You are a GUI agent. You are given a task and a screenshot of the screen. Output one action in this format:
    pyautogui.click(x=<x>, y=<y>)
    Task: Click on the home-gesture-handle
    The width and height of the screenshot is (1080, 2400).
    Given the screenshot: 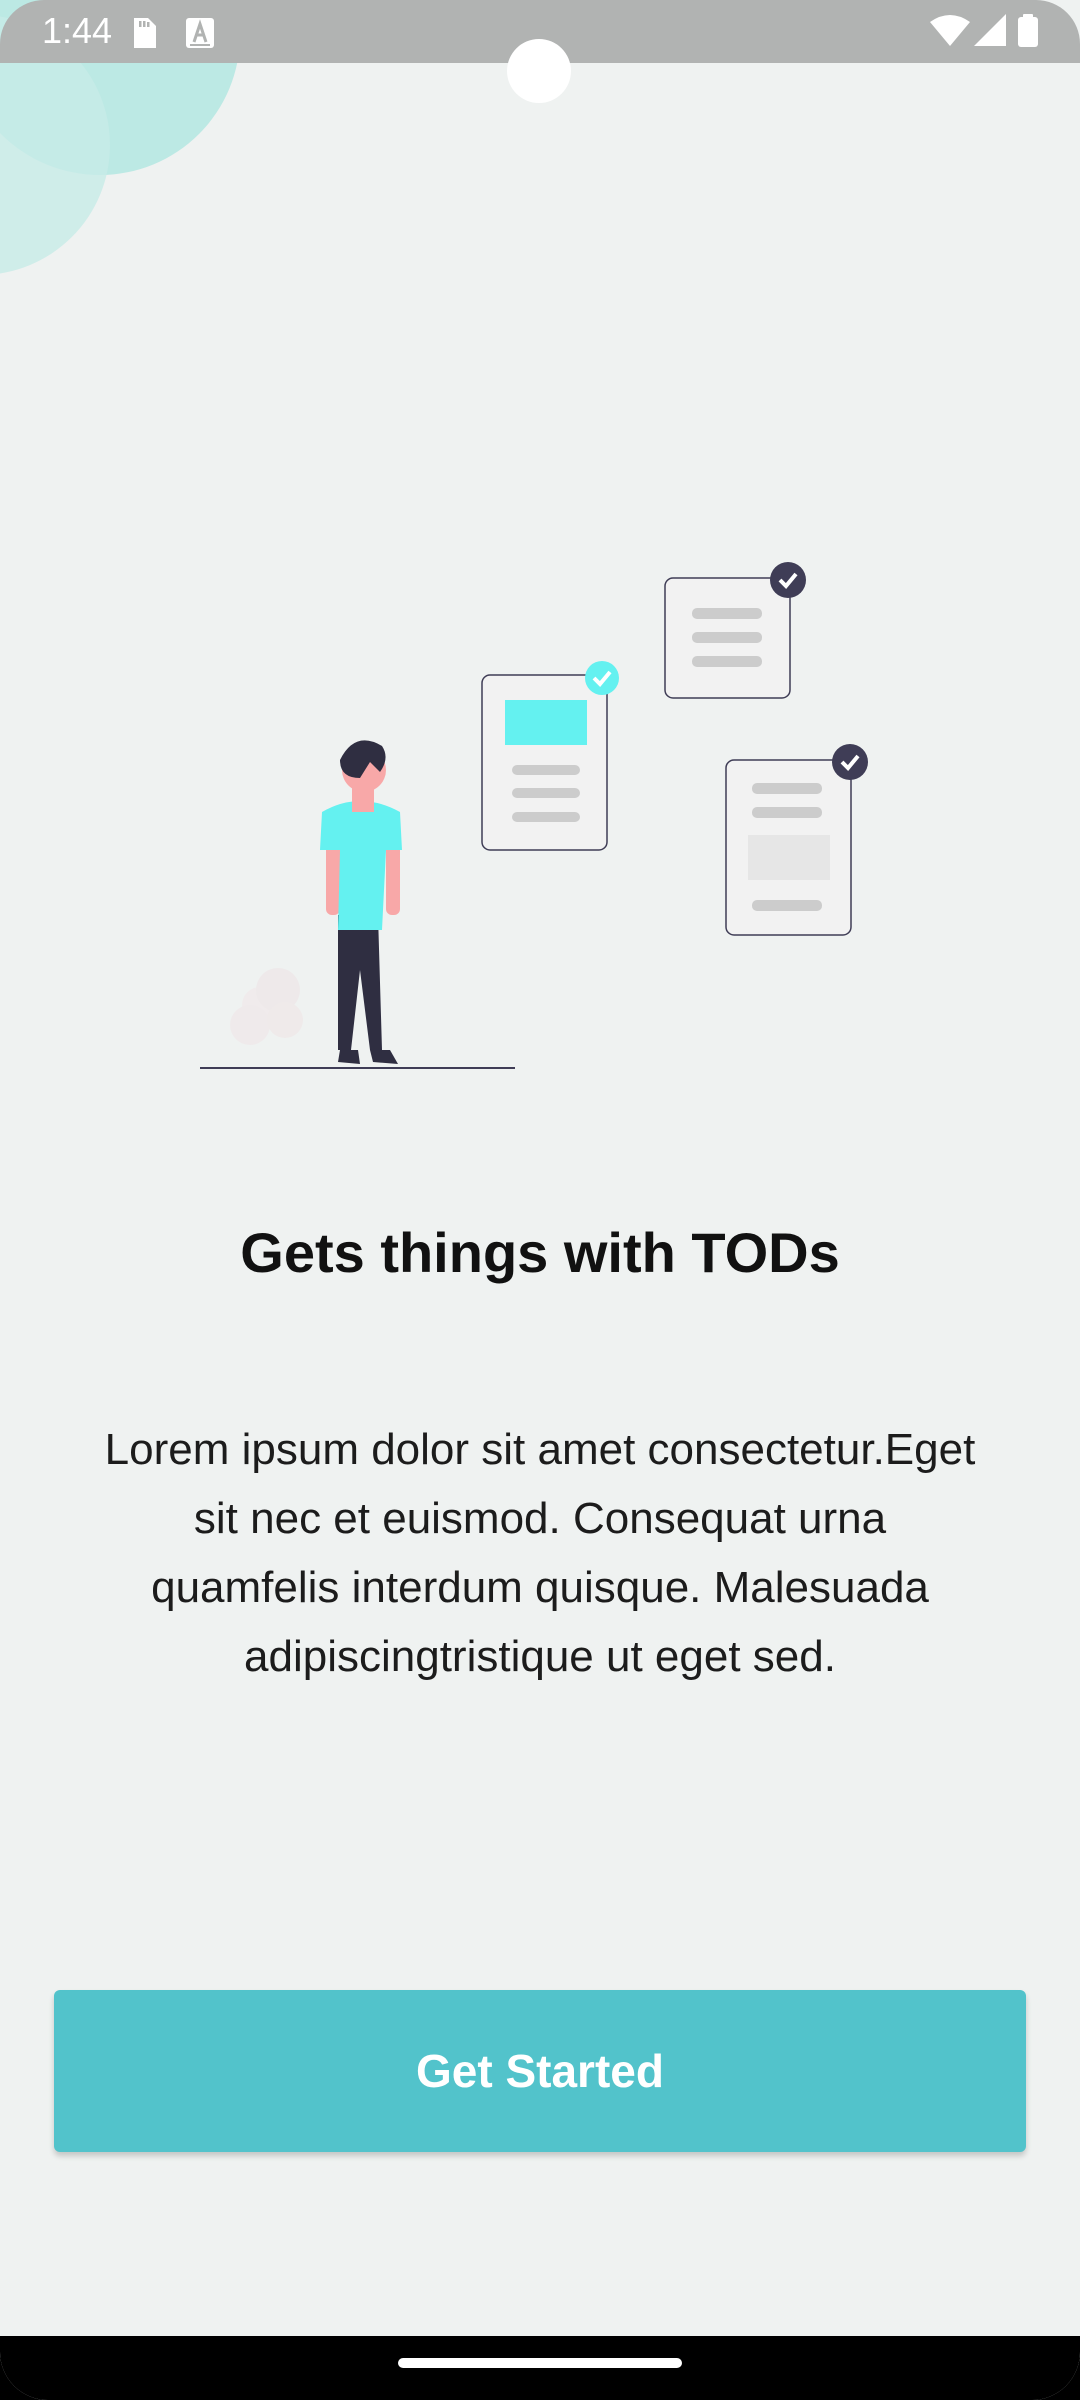 What is the action you would take?
    pyautogui.click(x=540, y=2363)
    